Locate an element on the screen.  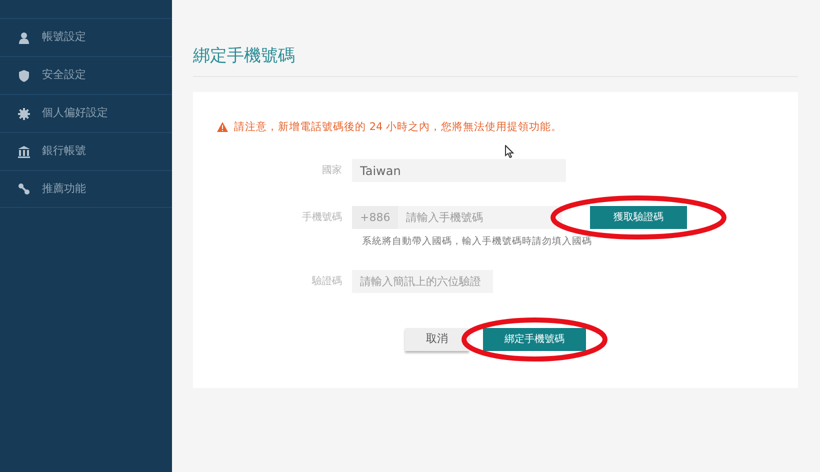
help-text: 系統將自動帶入國碼，輸入手機號碼時請勿填入國碼 is located at coordinates (477, 242).